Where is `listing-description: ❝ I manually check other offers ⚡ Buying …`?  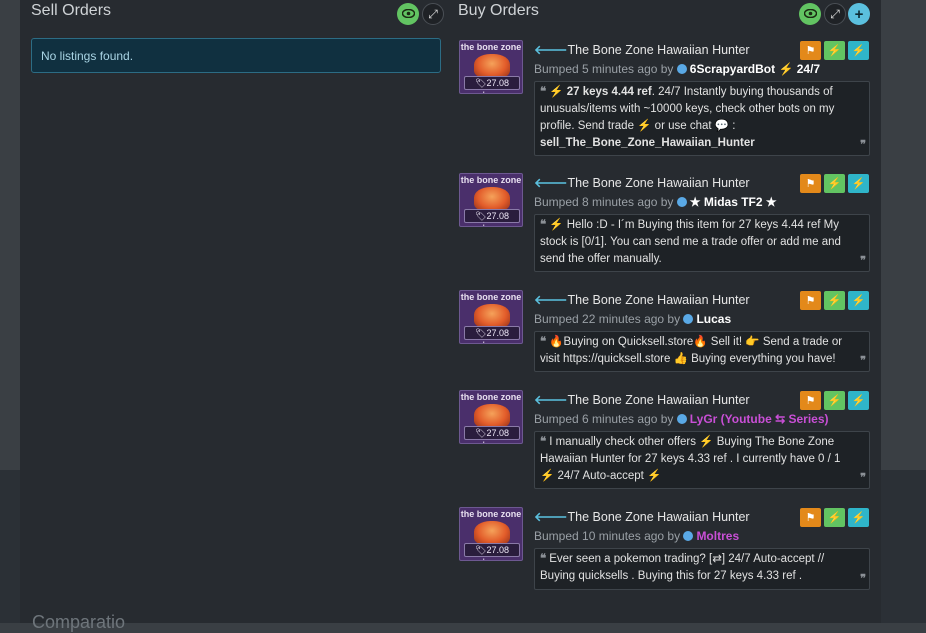
listing-description: ❝ I manually check other offers ⚡ Buying … is located at coordinates (702, 460).